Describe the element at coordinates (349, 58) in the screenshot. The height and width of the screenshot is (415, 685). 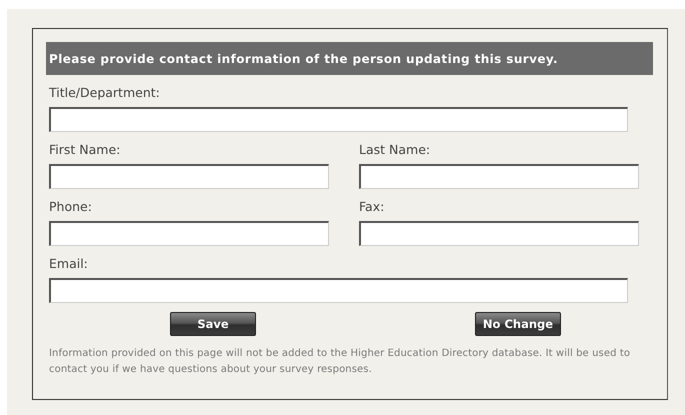
I see `form-header: Please provide contact information of the person updating this survey.` at that location.